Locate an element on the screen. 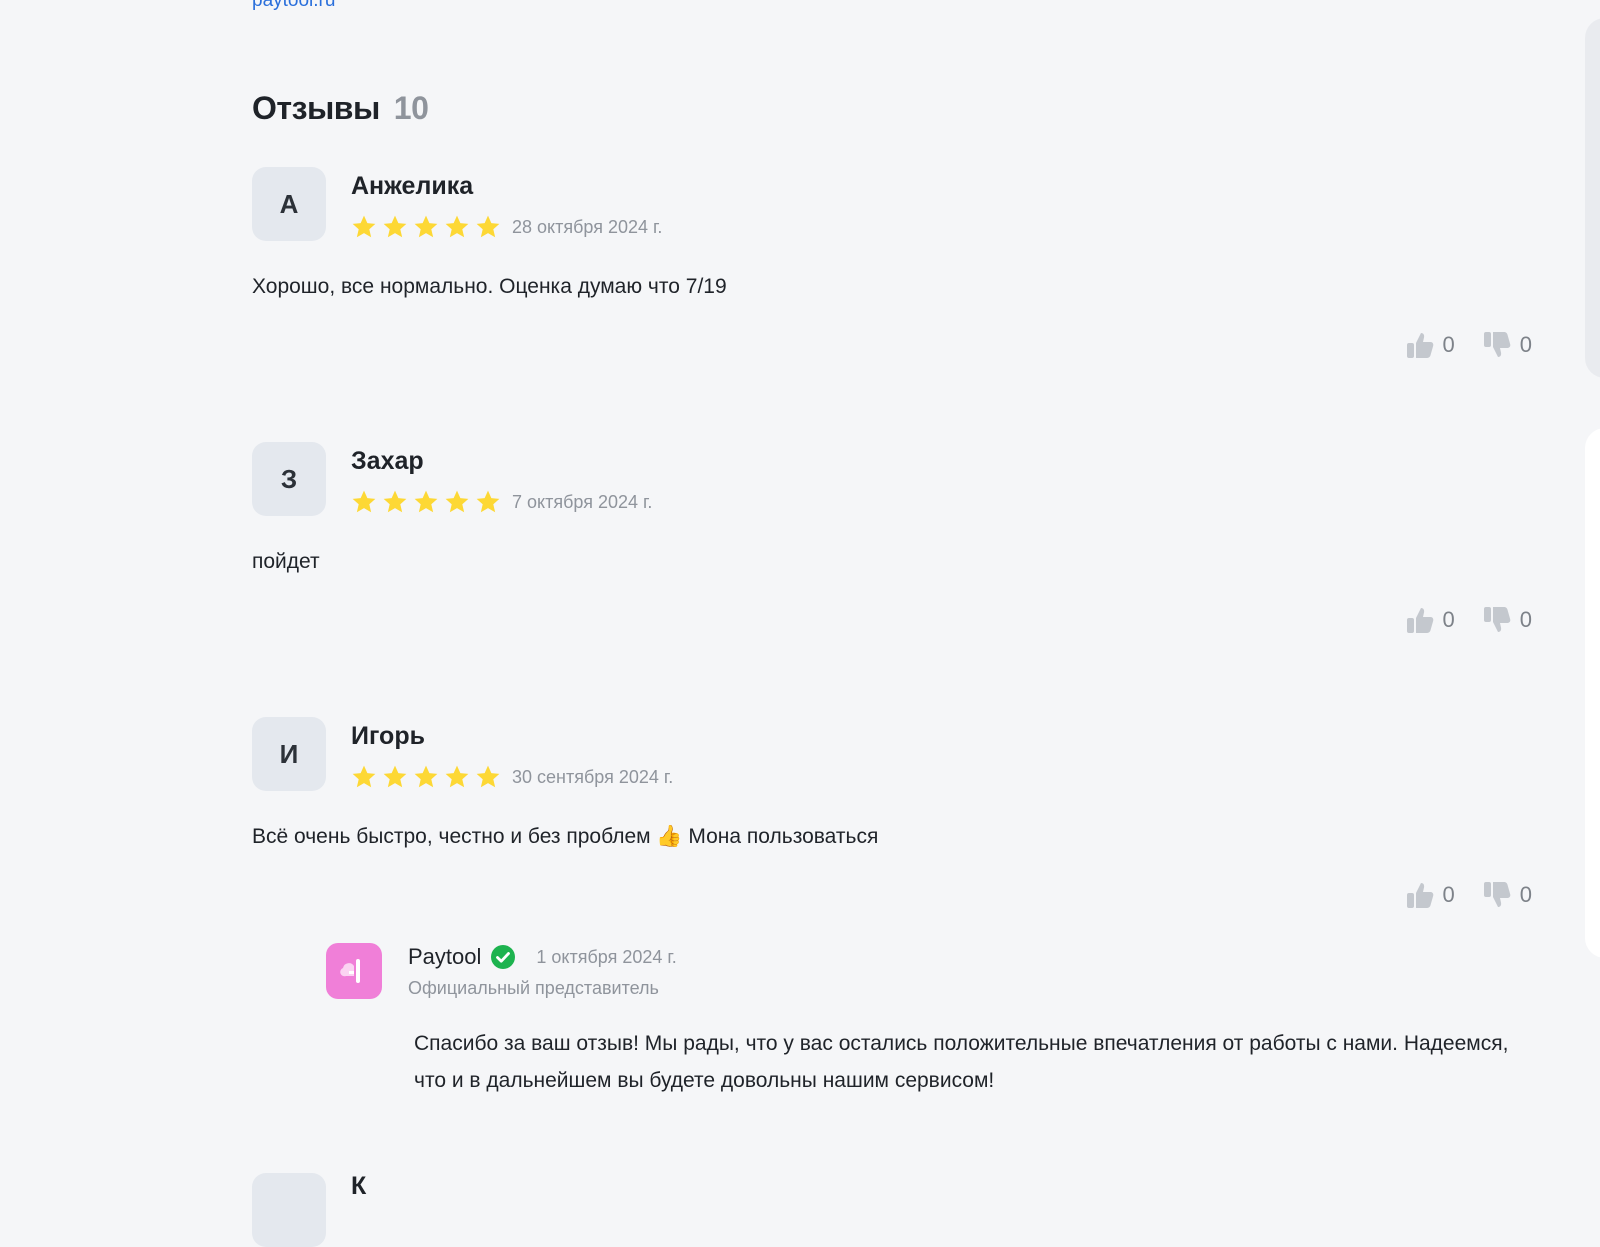  avatar: И is located at coordinates (289, 754).